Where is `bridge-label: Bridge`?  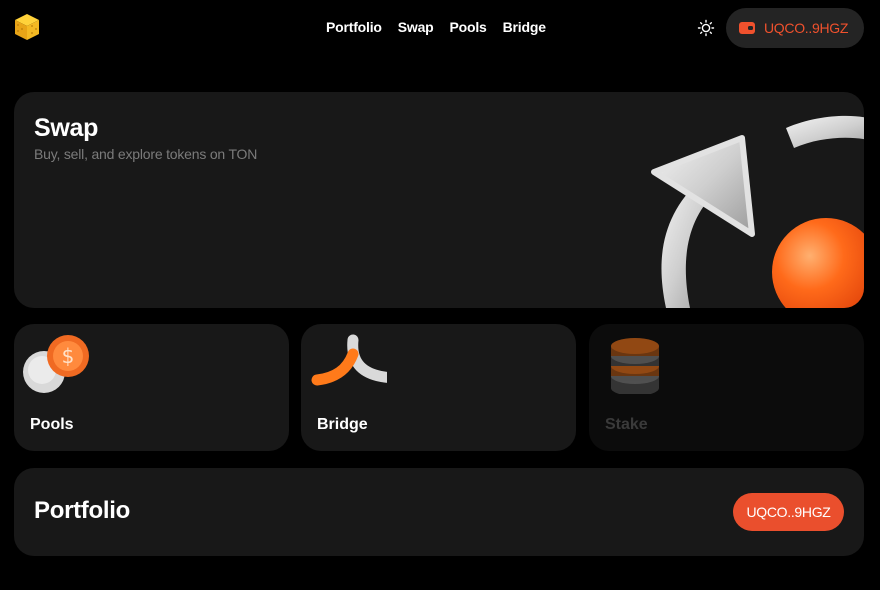
bridge-label: Bridge is located at coordinates (342, 424).